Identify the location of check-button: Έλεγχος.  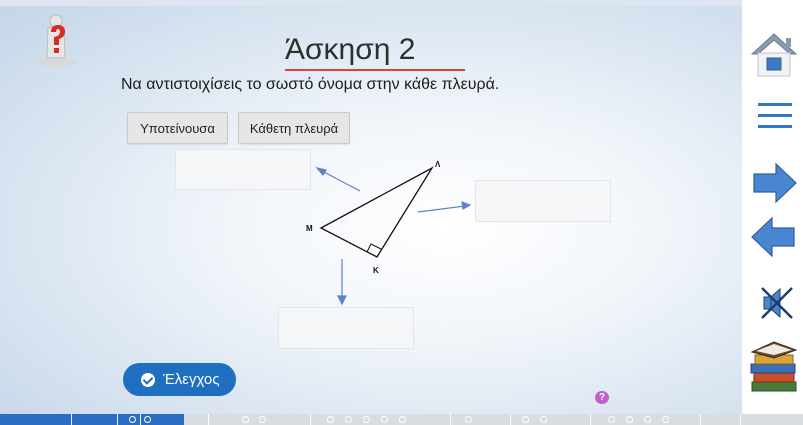
(179, 379).